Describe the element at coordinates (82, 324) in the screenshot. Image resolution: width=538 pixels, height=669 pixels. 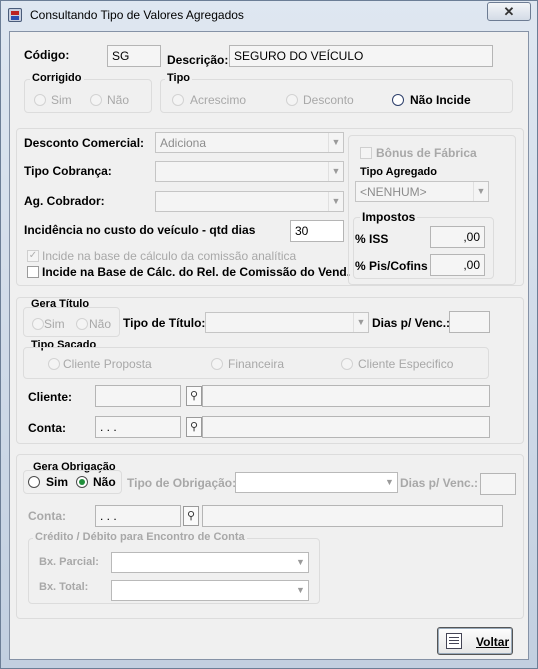
I see `gera-titulo-nao-radio` at that location.